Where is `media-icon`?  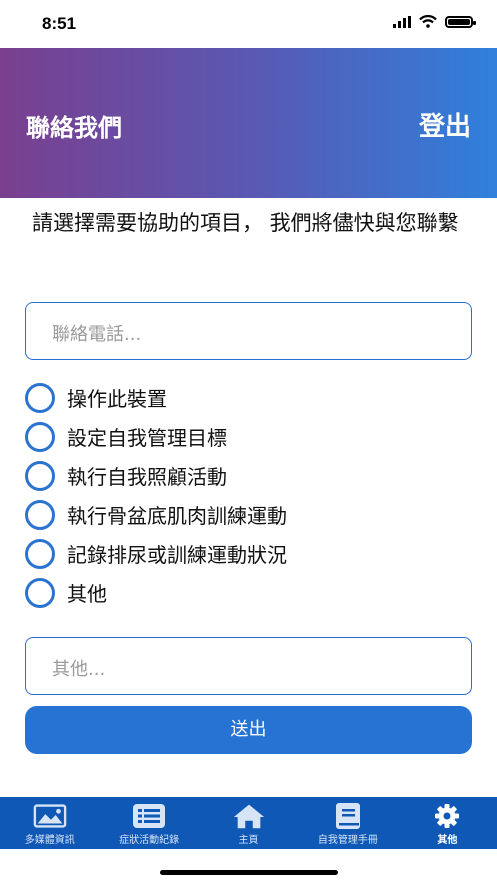
media-icon is located at coordinates (50, 816).